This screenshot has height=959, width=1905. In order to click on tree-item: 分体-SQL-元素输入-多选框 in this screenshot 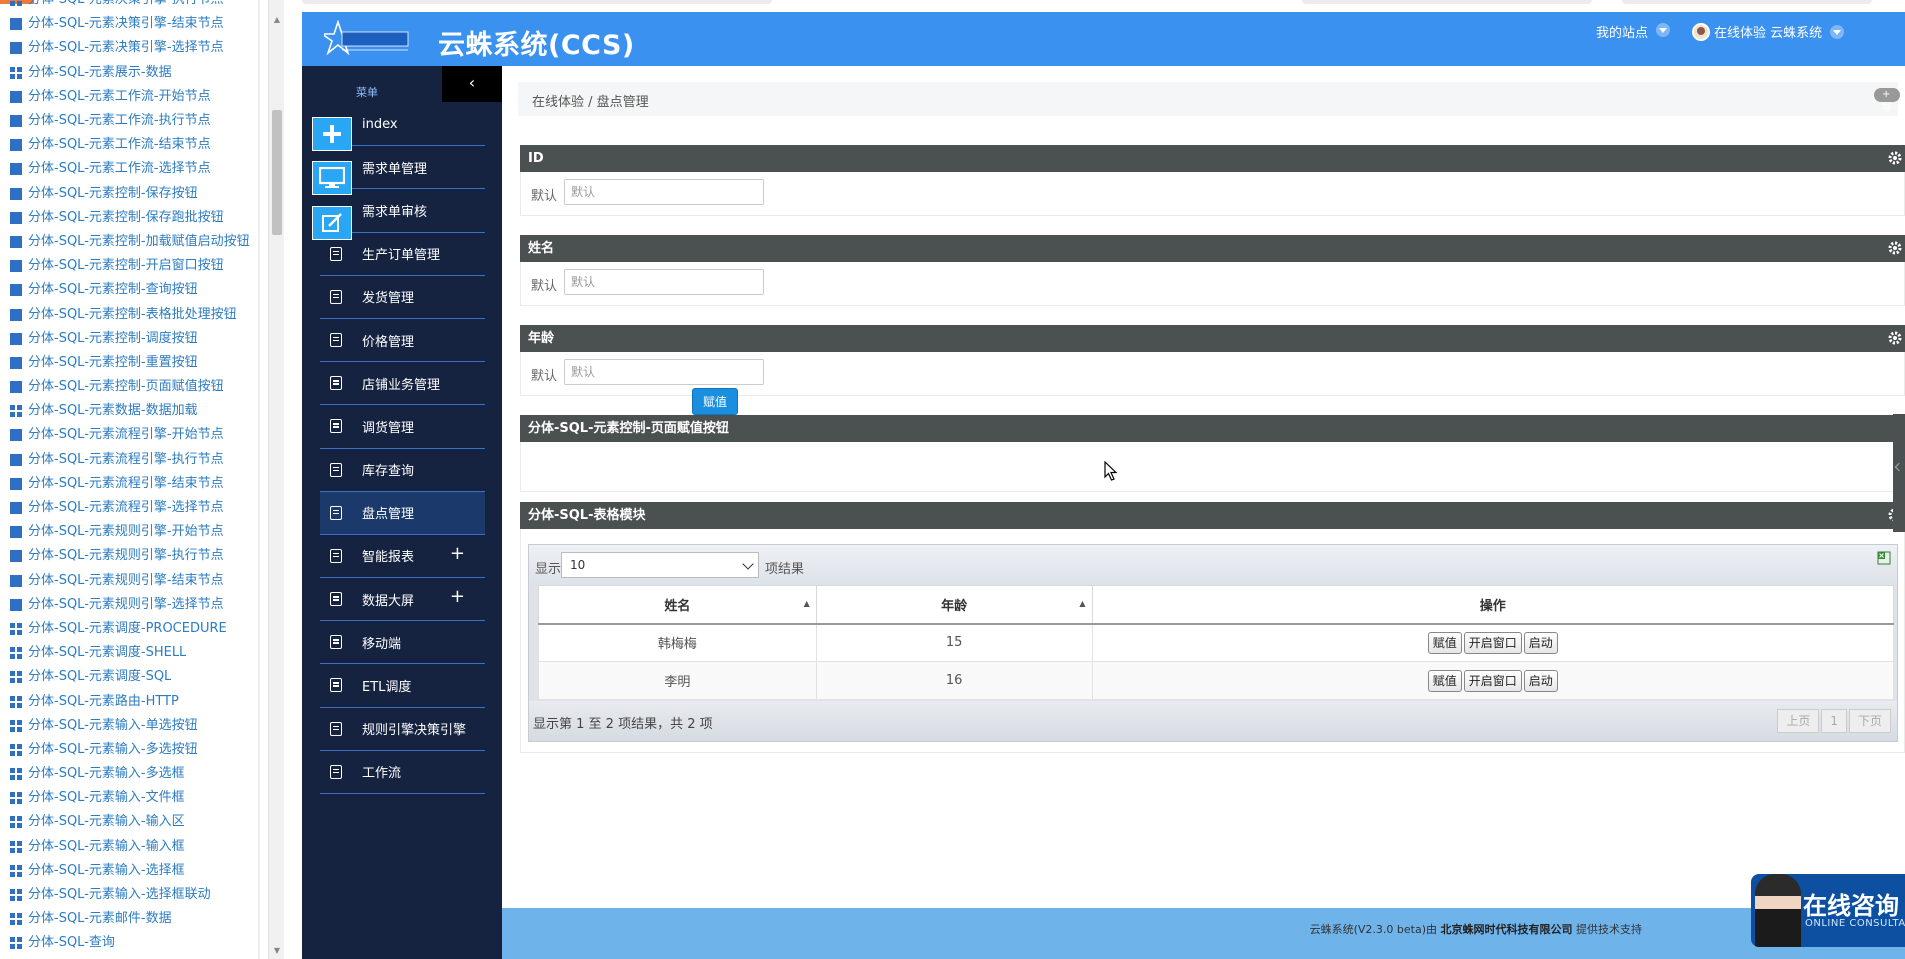, I will do `click(129, 774)`.